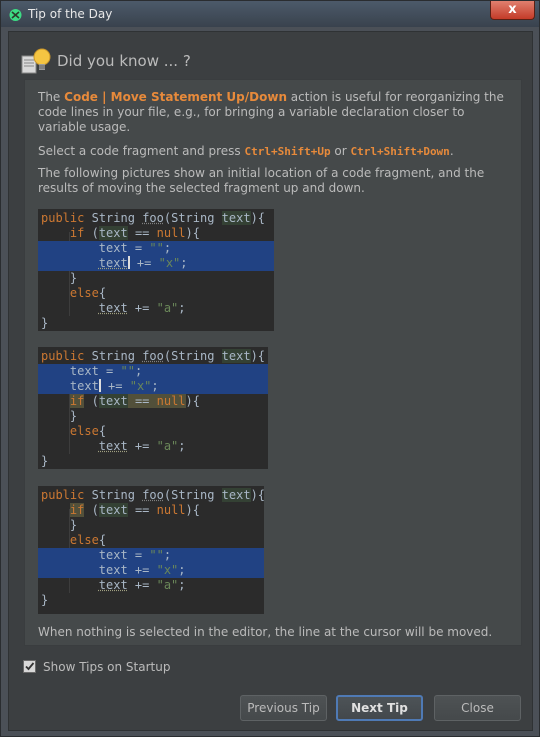  What do you see at coordinates (51, 97) in the screenshot?
I see `text-span: The` at bounding box center [51, 97].